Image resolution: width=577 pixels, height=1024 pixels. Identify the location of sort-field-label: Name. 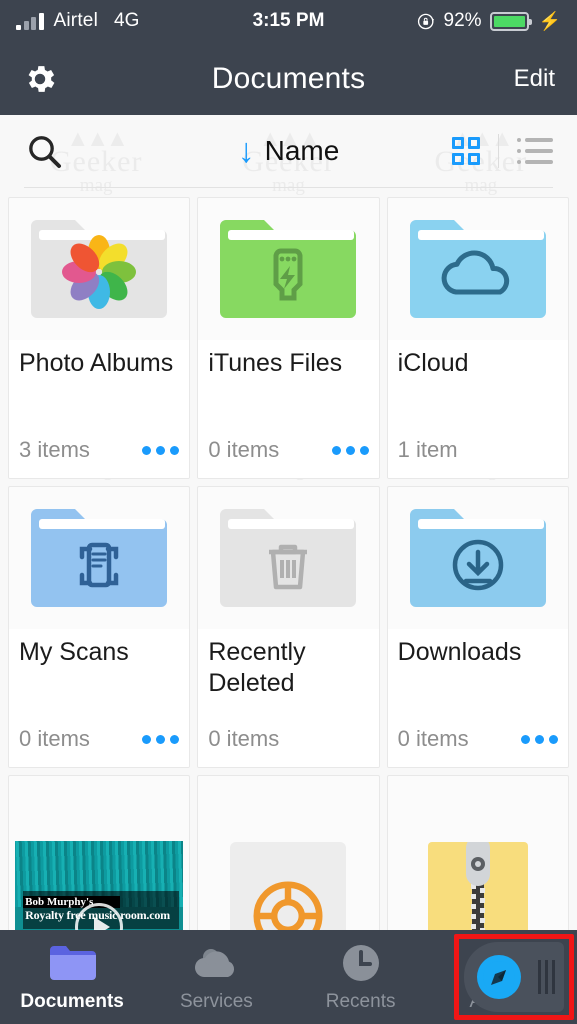
(302, 150).